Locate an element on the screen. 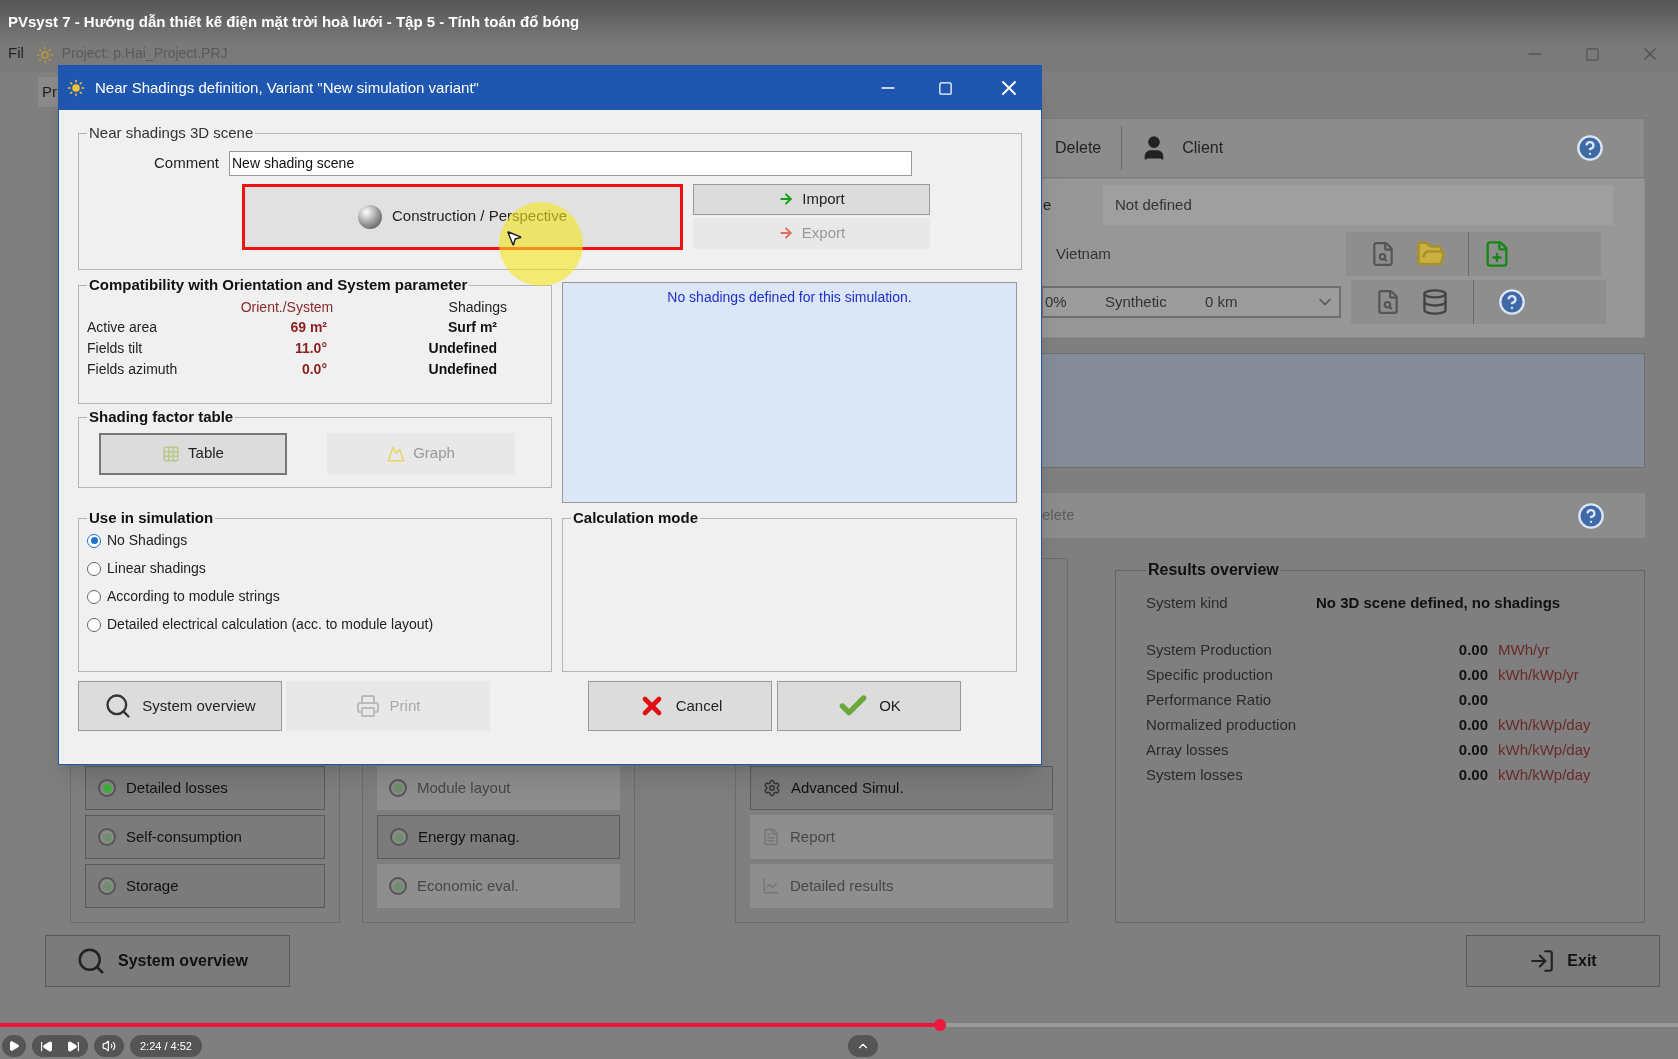 The image size is (1678, 1059). group-title: Shading factor table is located at coordinates (161, 417).